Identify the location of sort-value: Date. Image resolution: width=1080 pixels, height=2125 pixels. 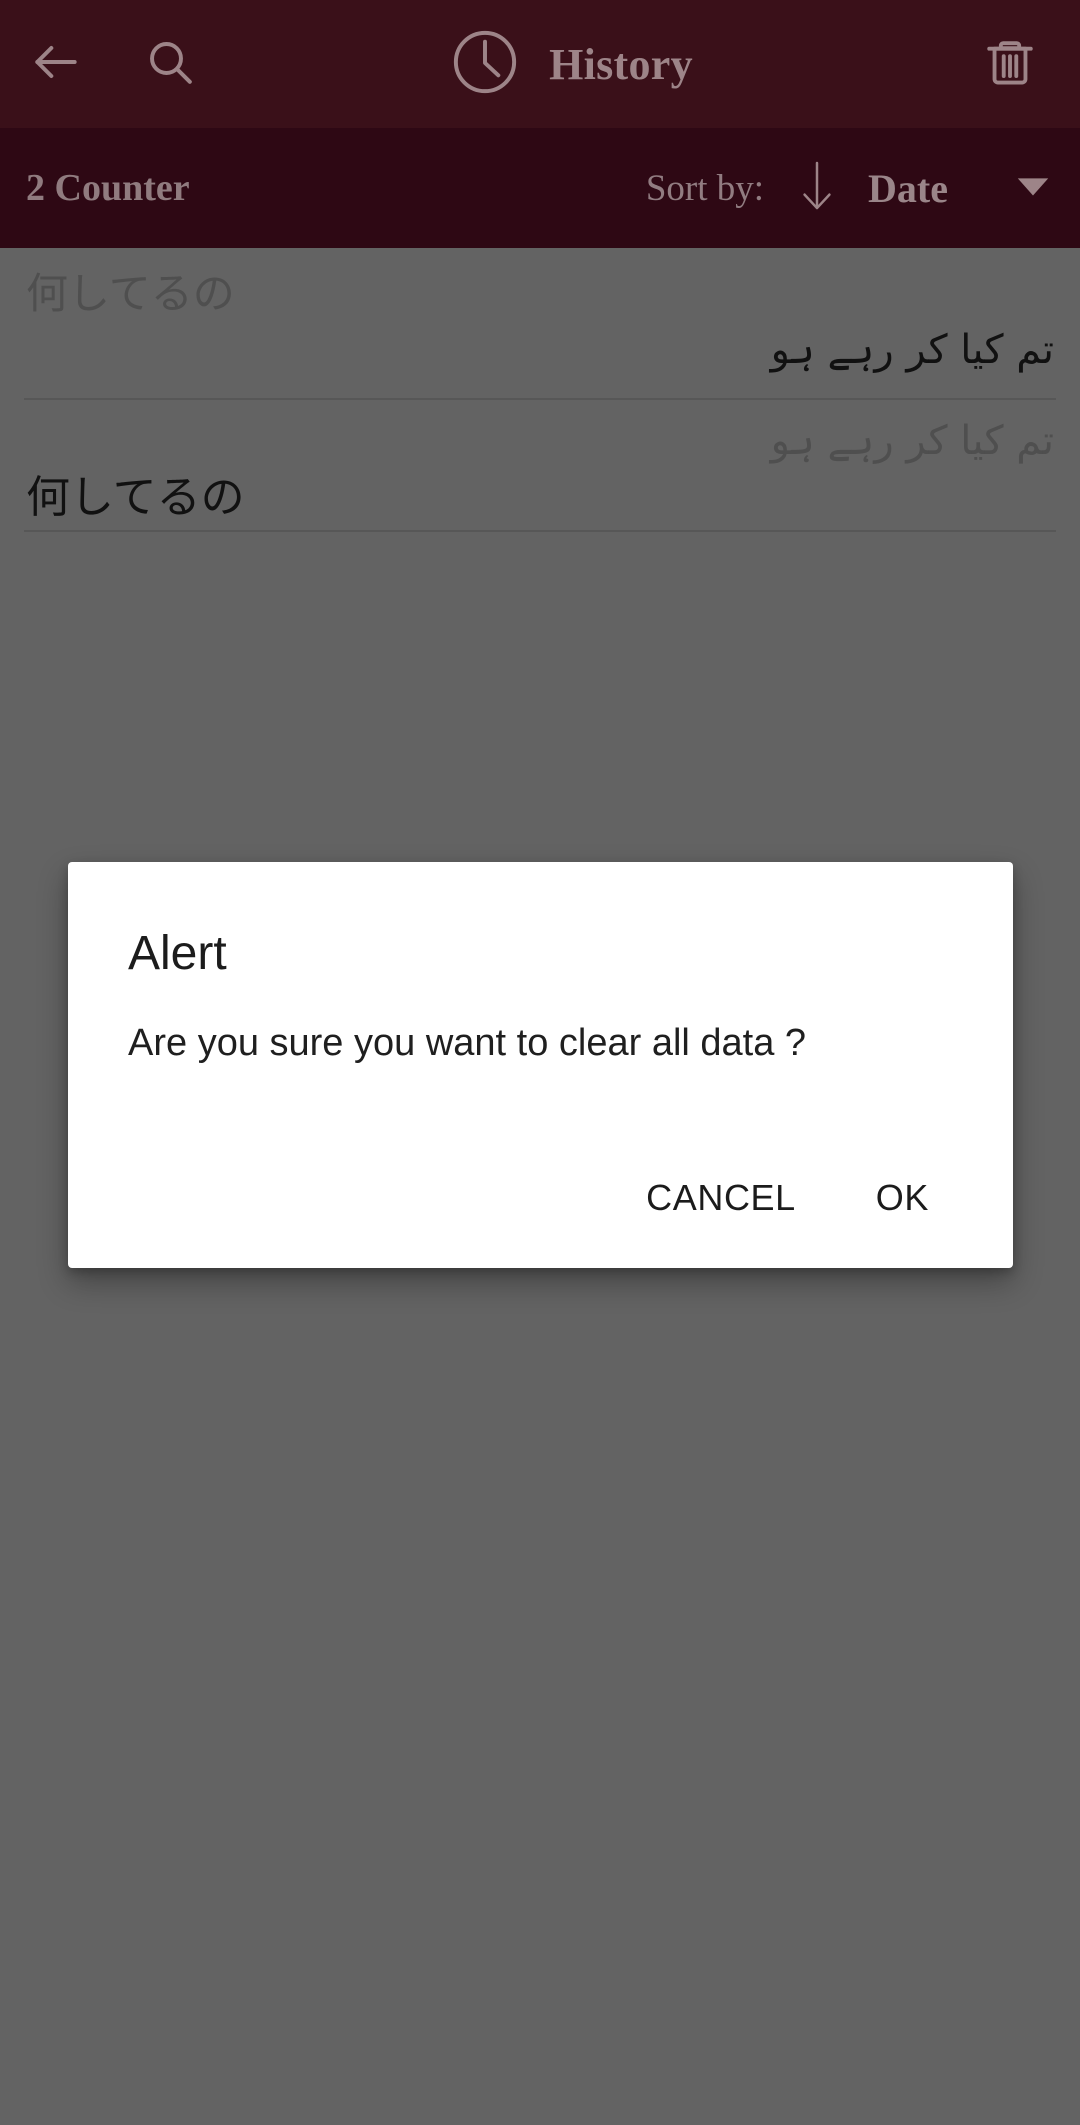
(908, 188).